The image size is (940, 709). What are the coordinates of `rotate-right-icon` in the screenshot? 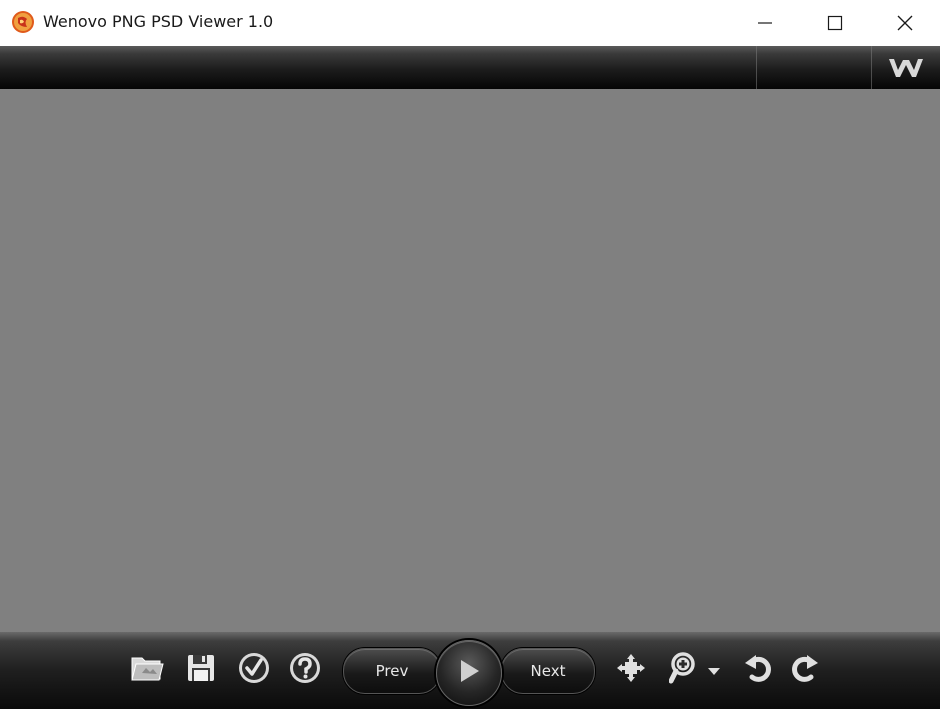 It's located at (804, 670).